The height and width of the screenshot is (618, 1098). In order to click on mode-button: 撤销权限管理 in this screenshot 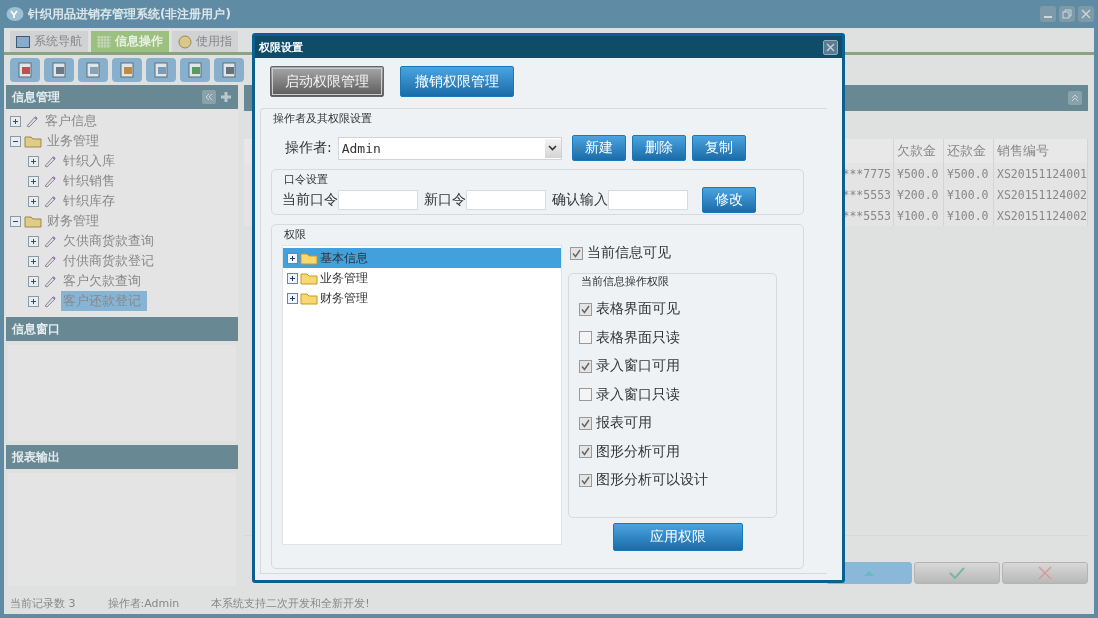, I will do `click(457, 81)`.